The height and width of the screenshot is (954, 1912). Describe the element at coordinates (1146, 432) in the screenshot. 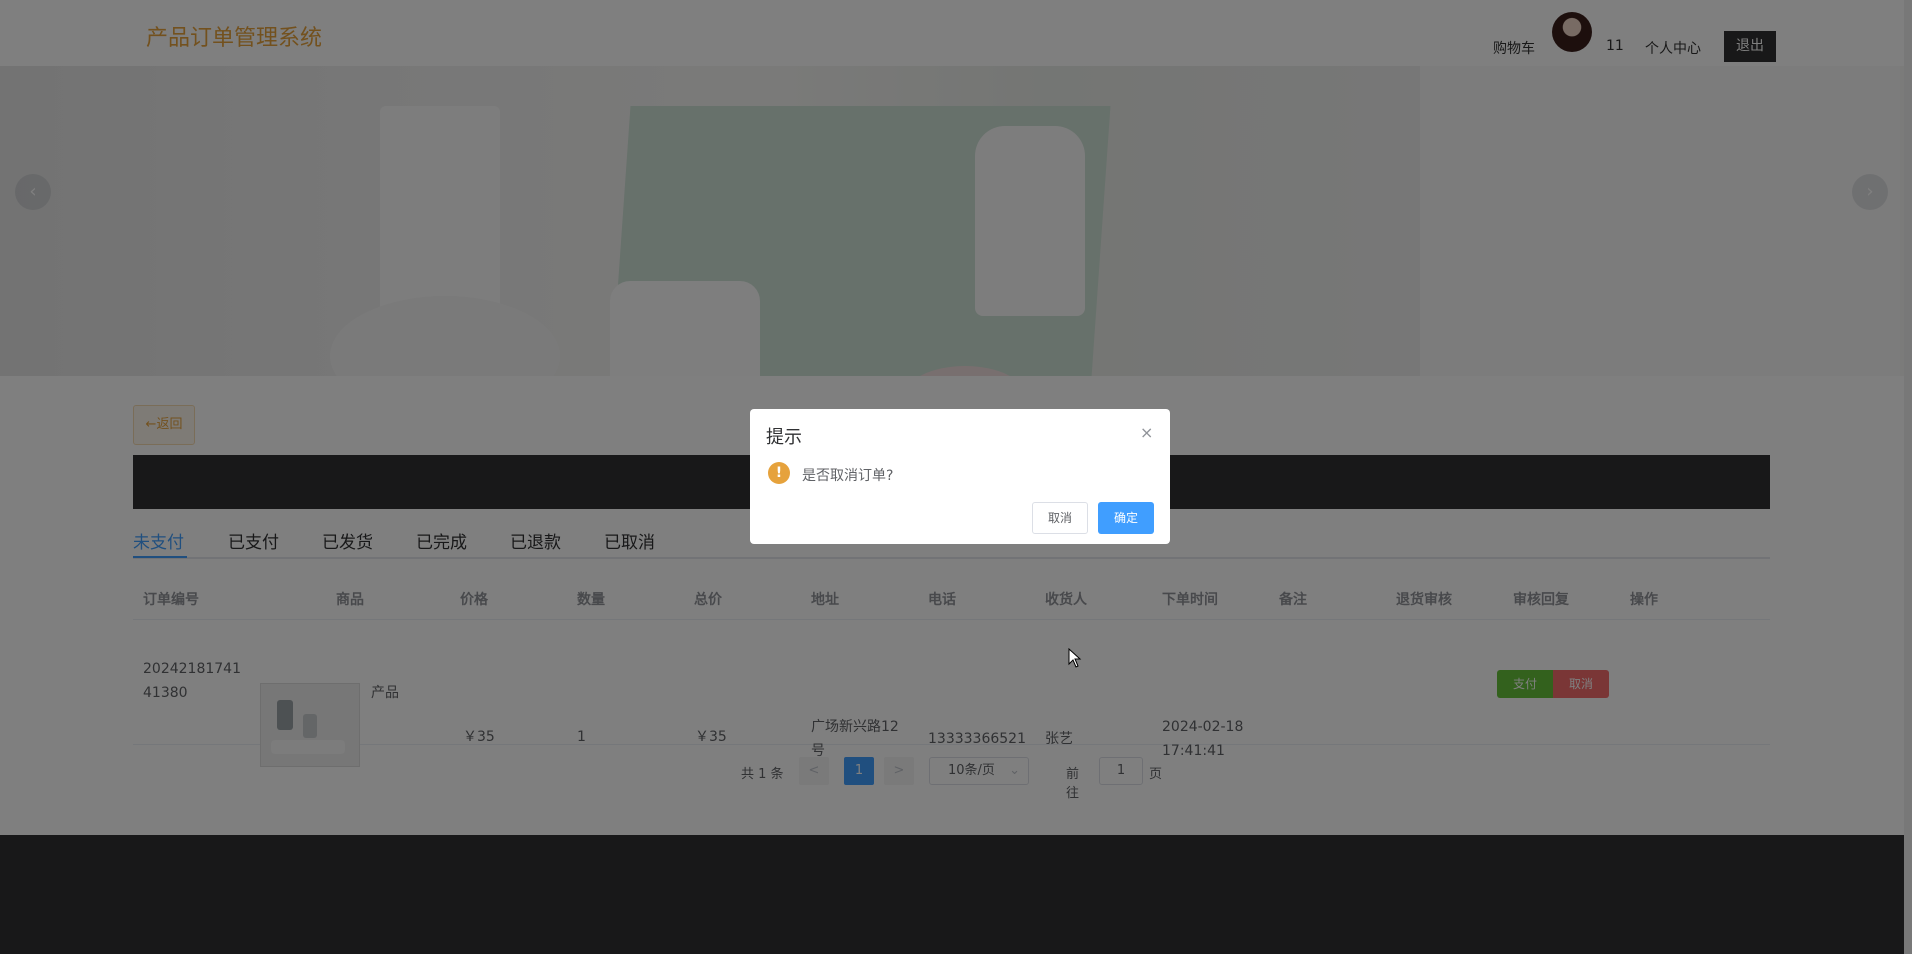

I see `close-icon: ×` at that location.